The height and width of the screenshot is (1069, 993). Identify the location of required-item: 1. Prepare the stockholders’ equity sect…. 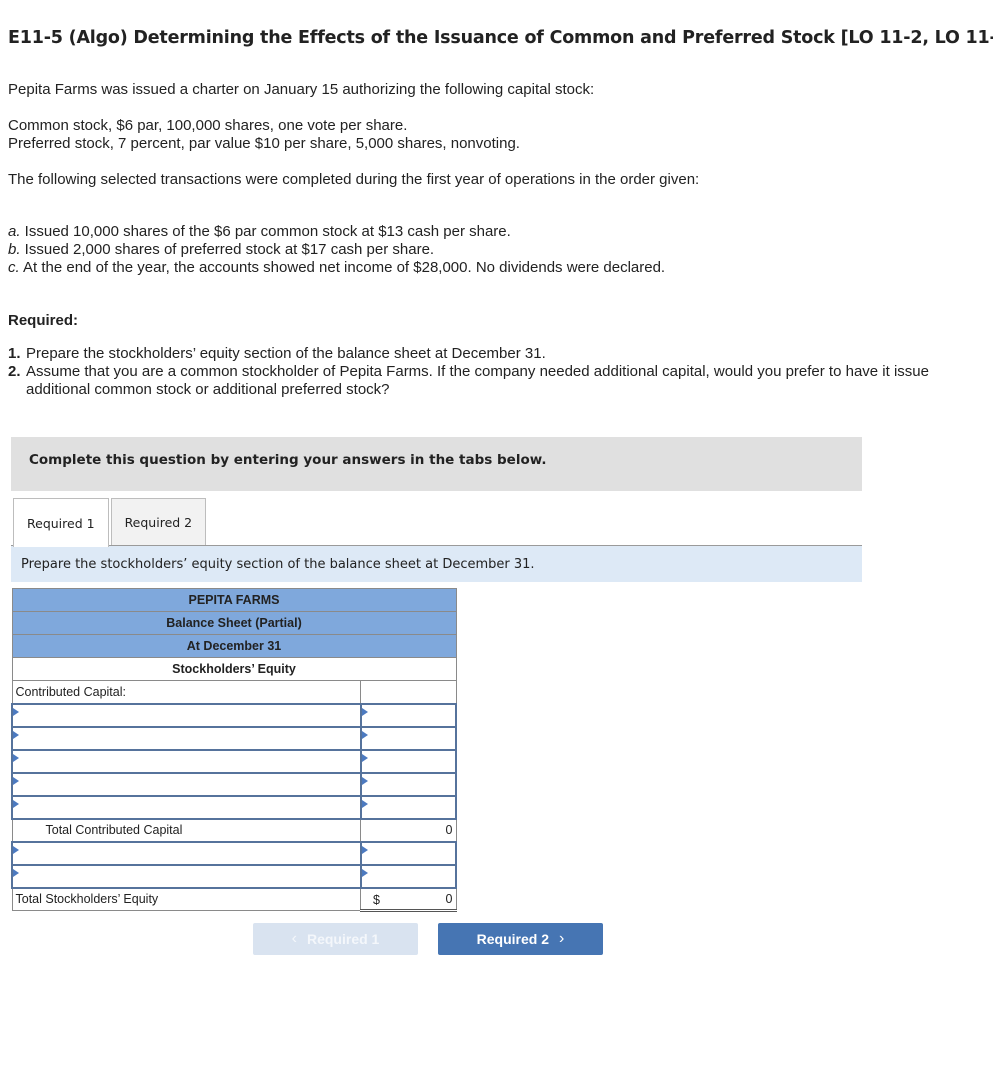
(478, 354).